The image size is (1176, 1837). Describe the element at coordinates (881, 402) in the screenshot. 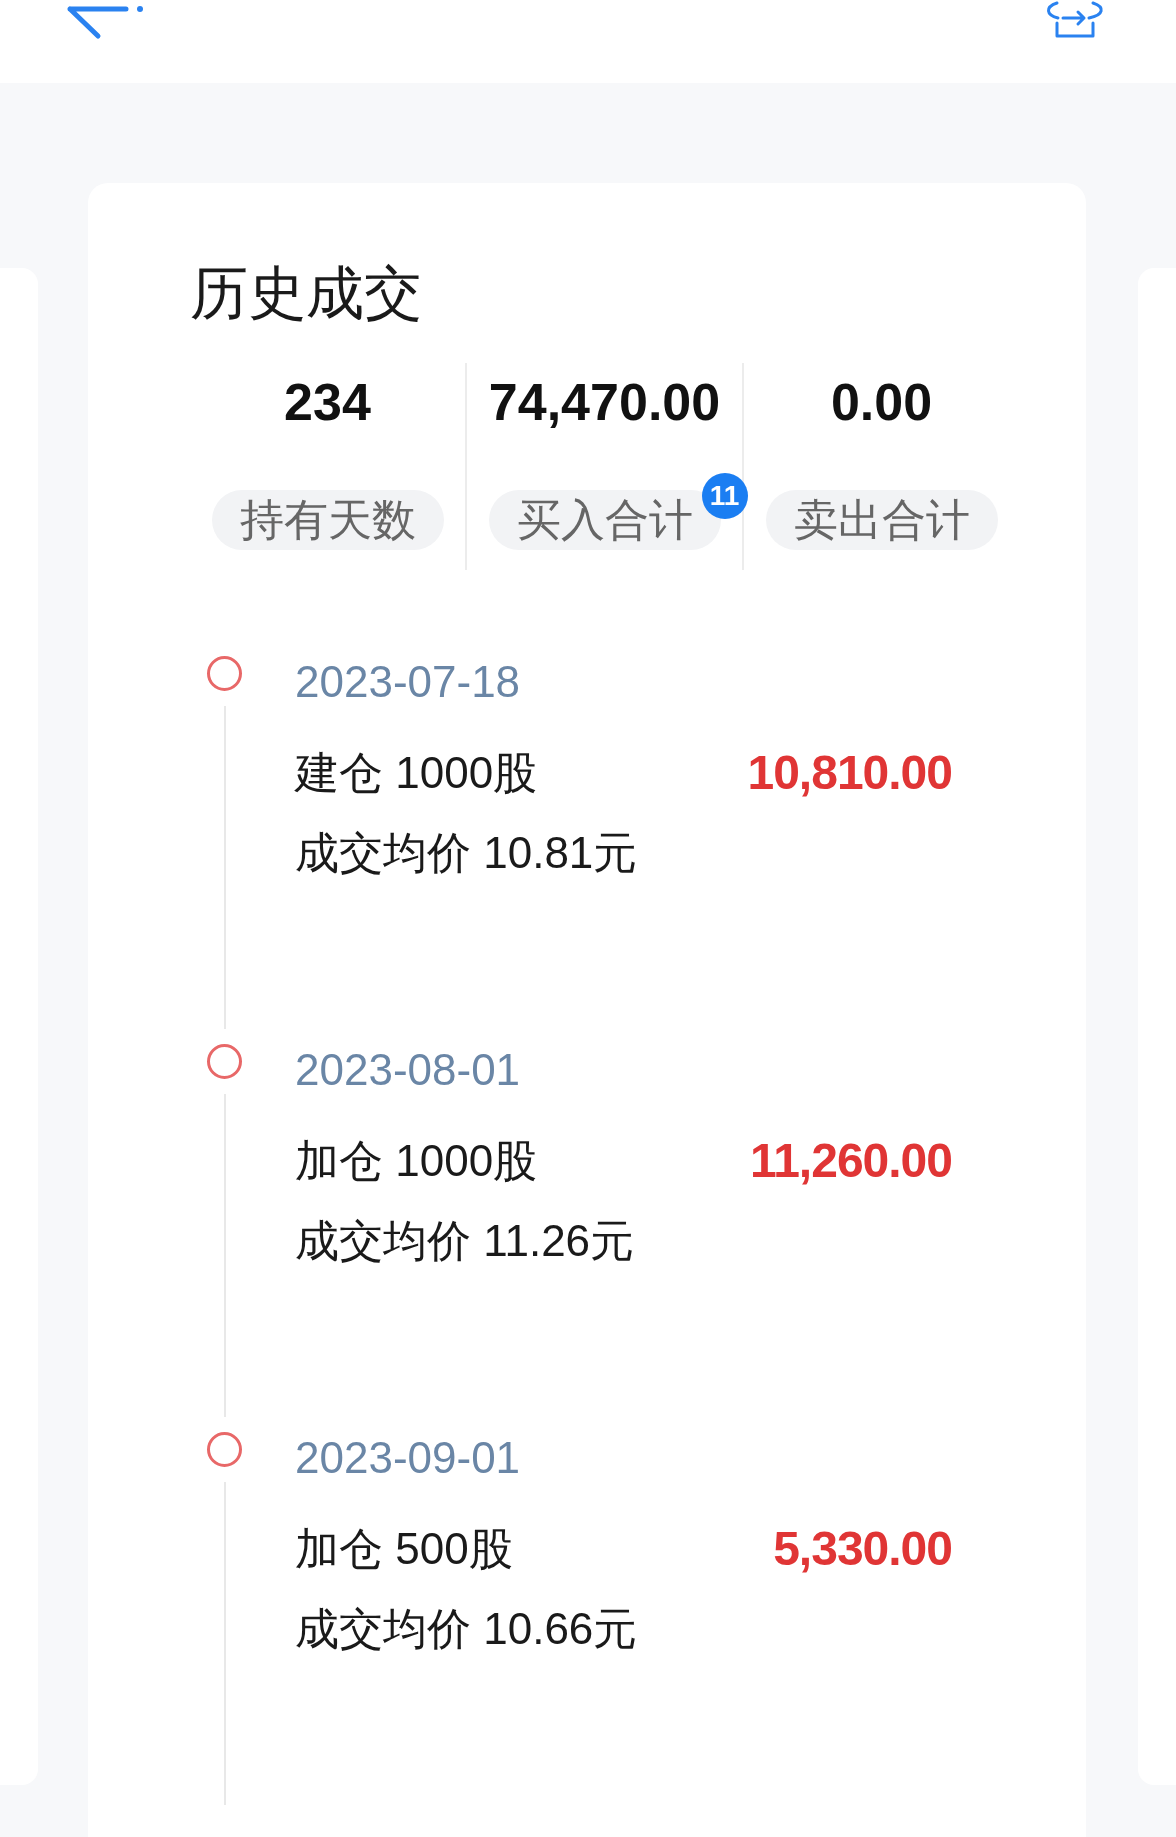

I see `stat-value: 0.00` at that location.